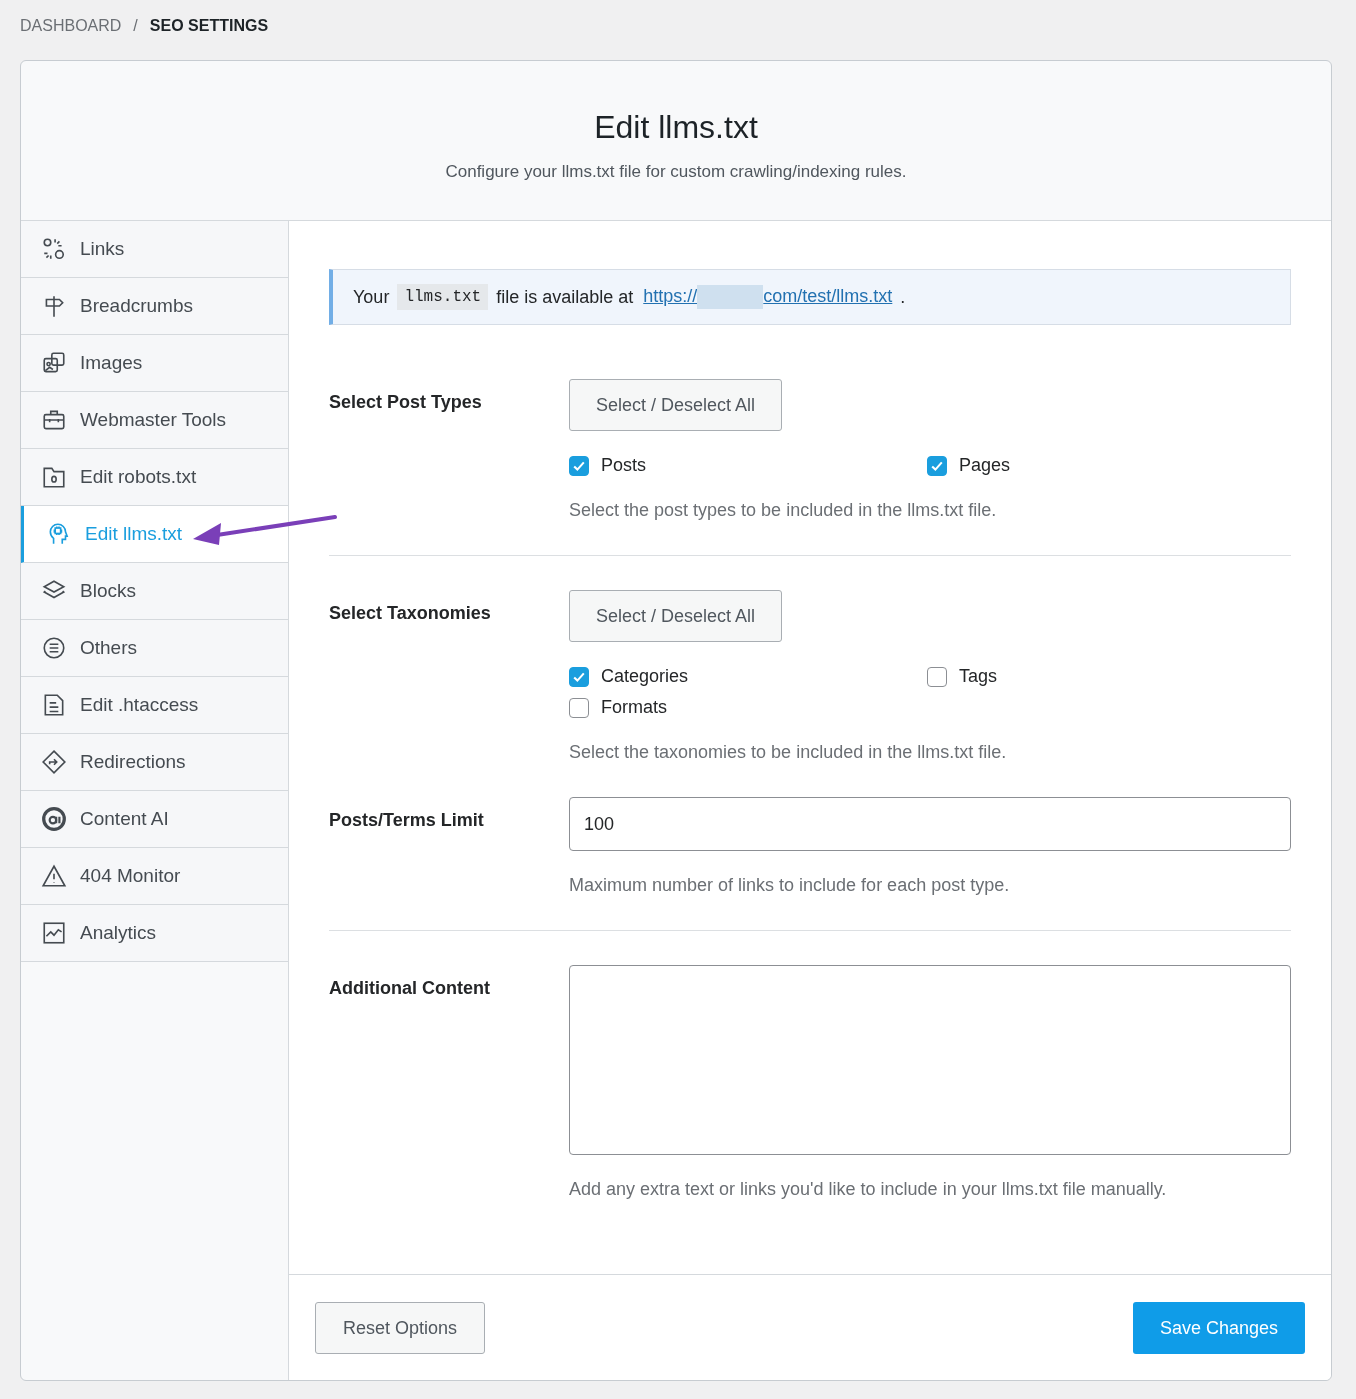  What do you see at coordinates (868, 1189) in the screenshot?
I see `help-text: Add any extra text or links you'd like to include in your llms.txt file manually.` at bounding box center [868, 1189].